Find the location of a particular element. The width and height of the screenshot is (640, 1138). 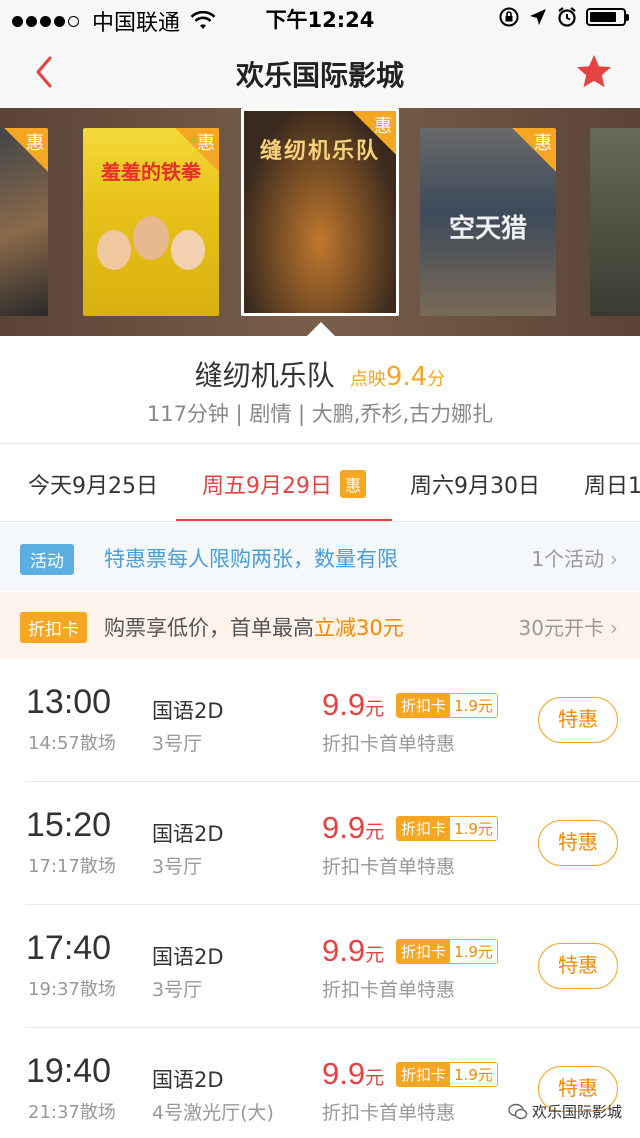

poster-faces is located at coordinates (151, 256).